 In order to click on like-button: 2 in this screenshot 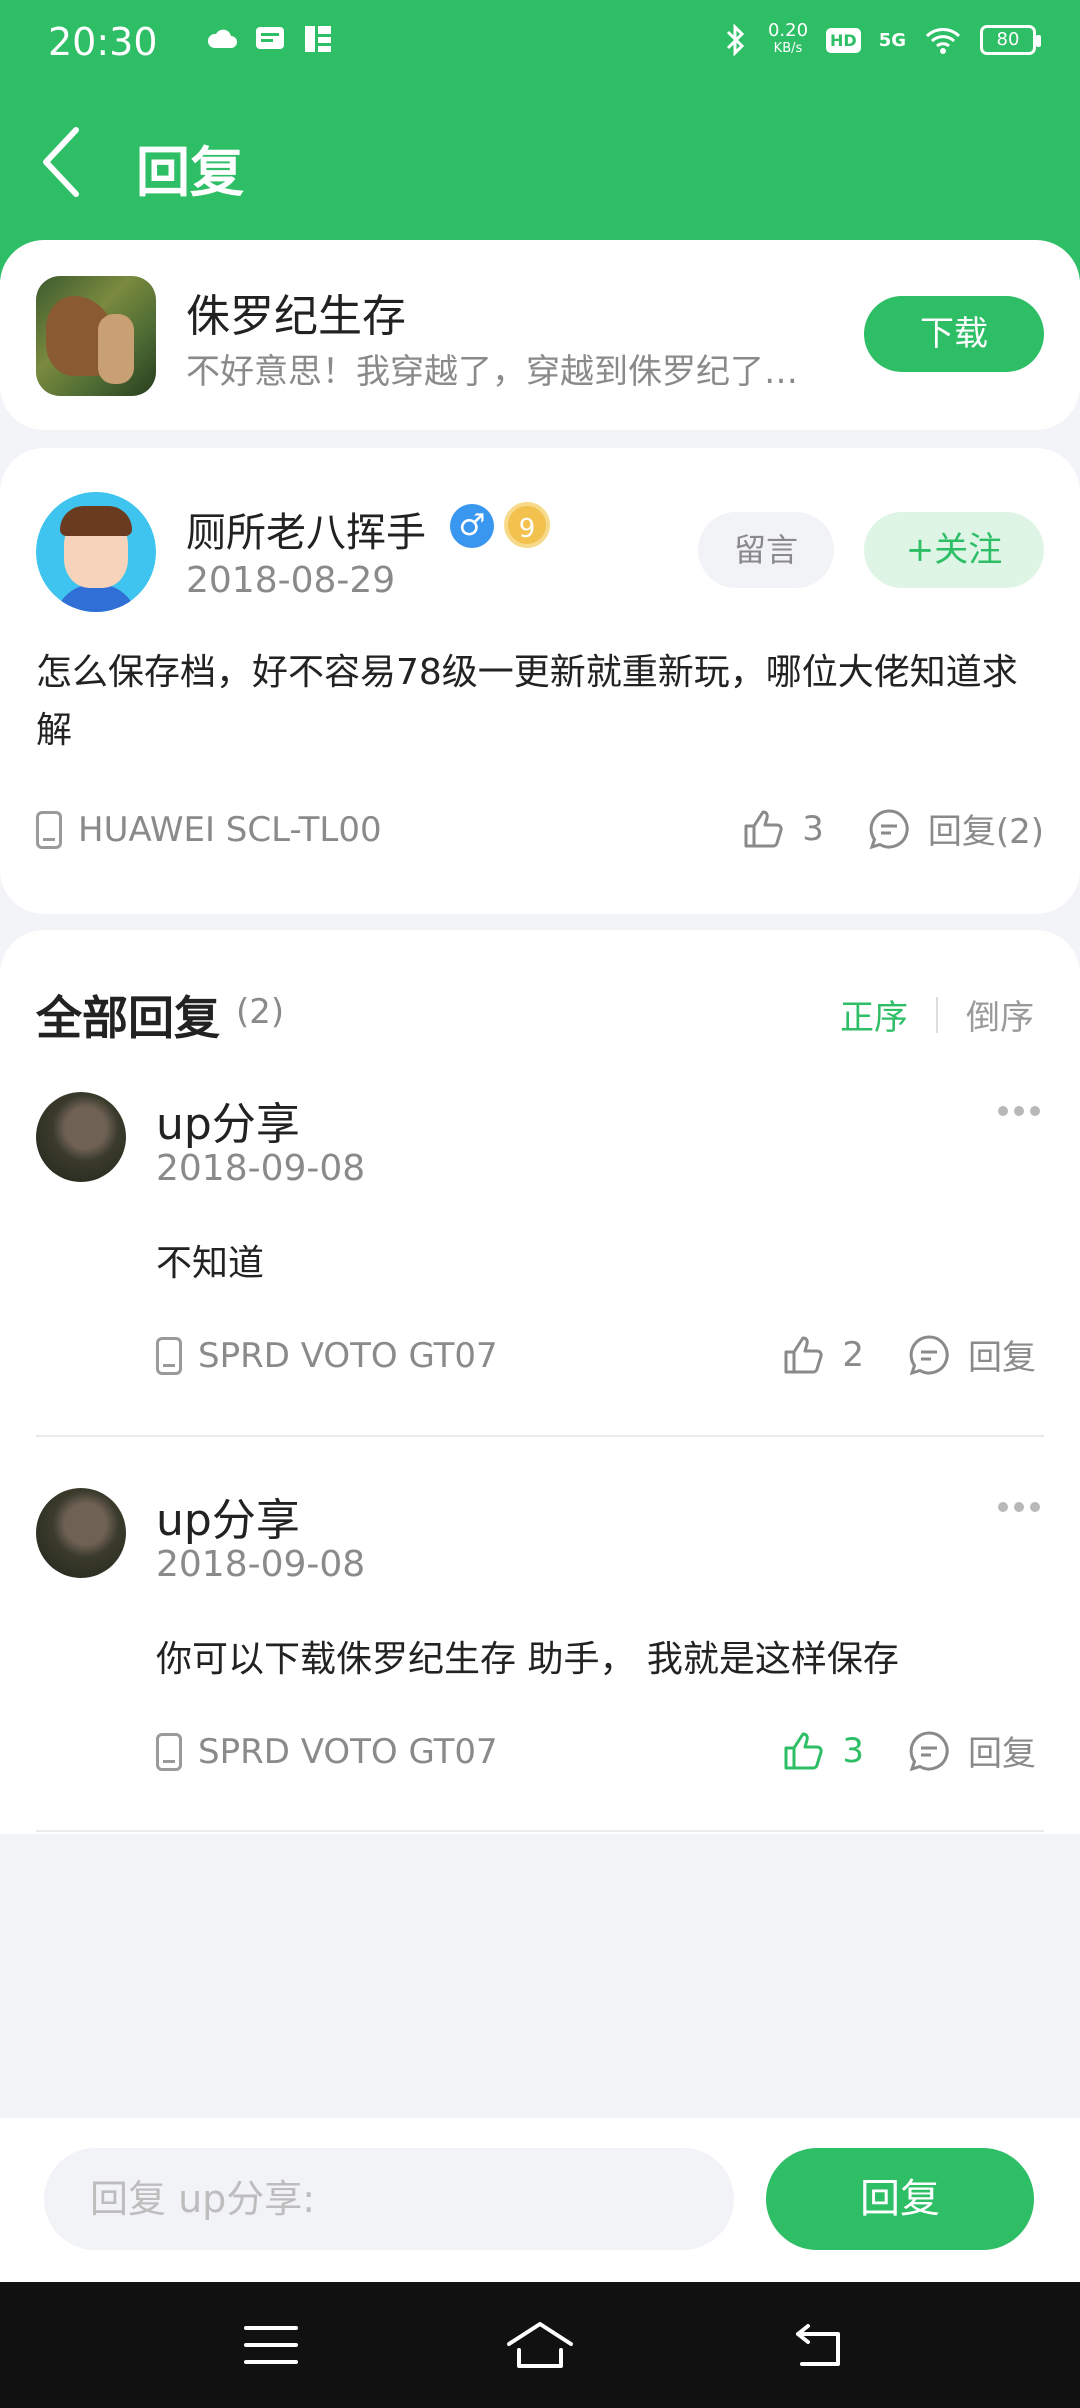, I will do `click(822, 1355)`.